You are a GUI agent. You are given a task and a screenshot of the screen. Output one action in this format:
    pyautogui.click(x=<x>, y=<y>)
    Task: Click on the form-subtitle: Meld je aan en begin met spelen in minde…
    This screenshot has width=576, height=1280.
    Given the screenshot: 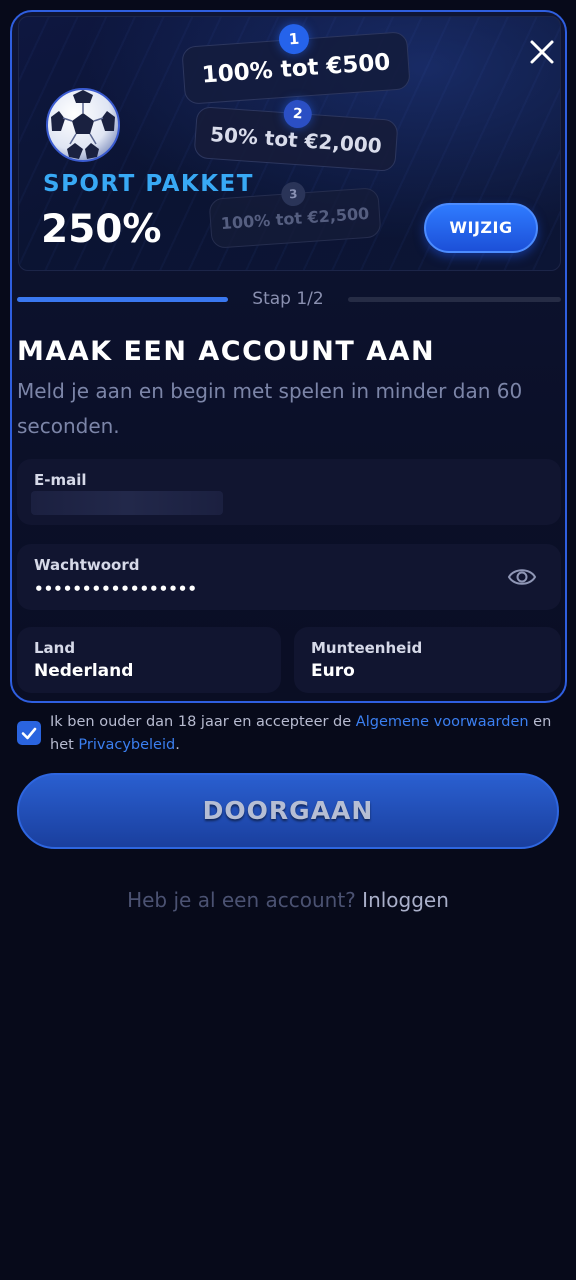 What is the action you would take?
    pyautogui.click(x=270, y=408)
    